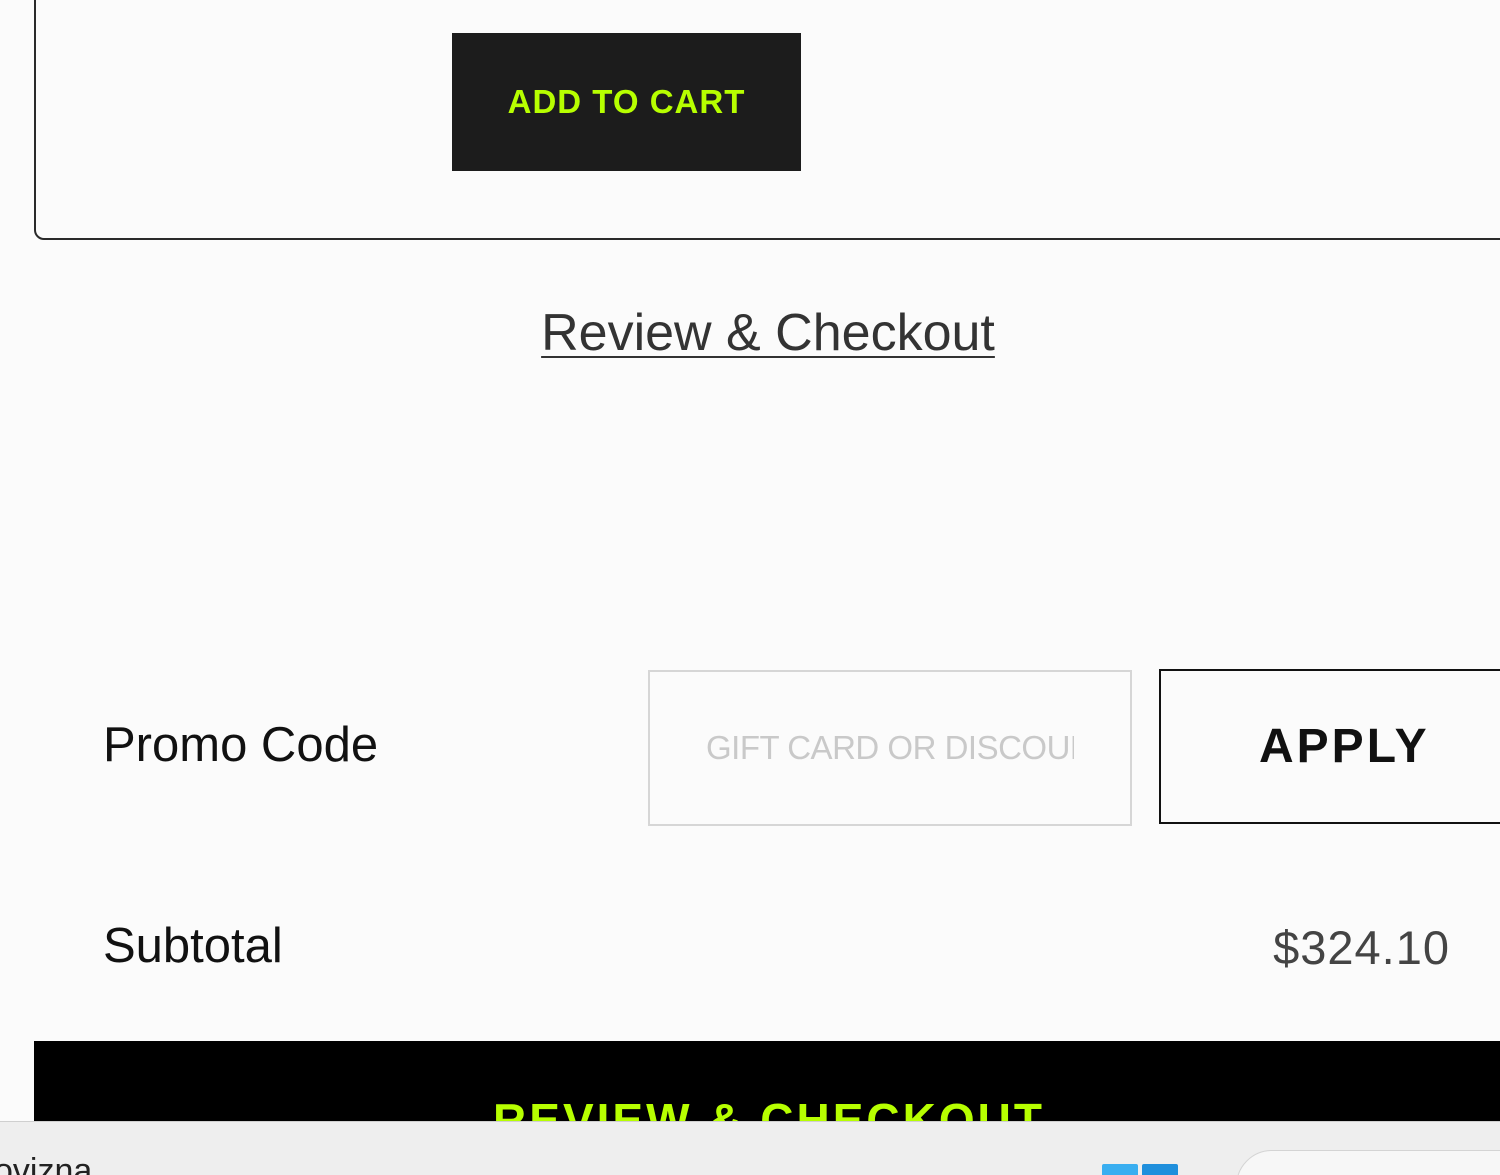 The height and width of the screenshot is (1175, 1500). What do you see at coordinates (769, 1107) in the screenshot?
I see `review-checkout-button-label: REVIEW & CHECKOUT` at bounding box center [769, 1107].